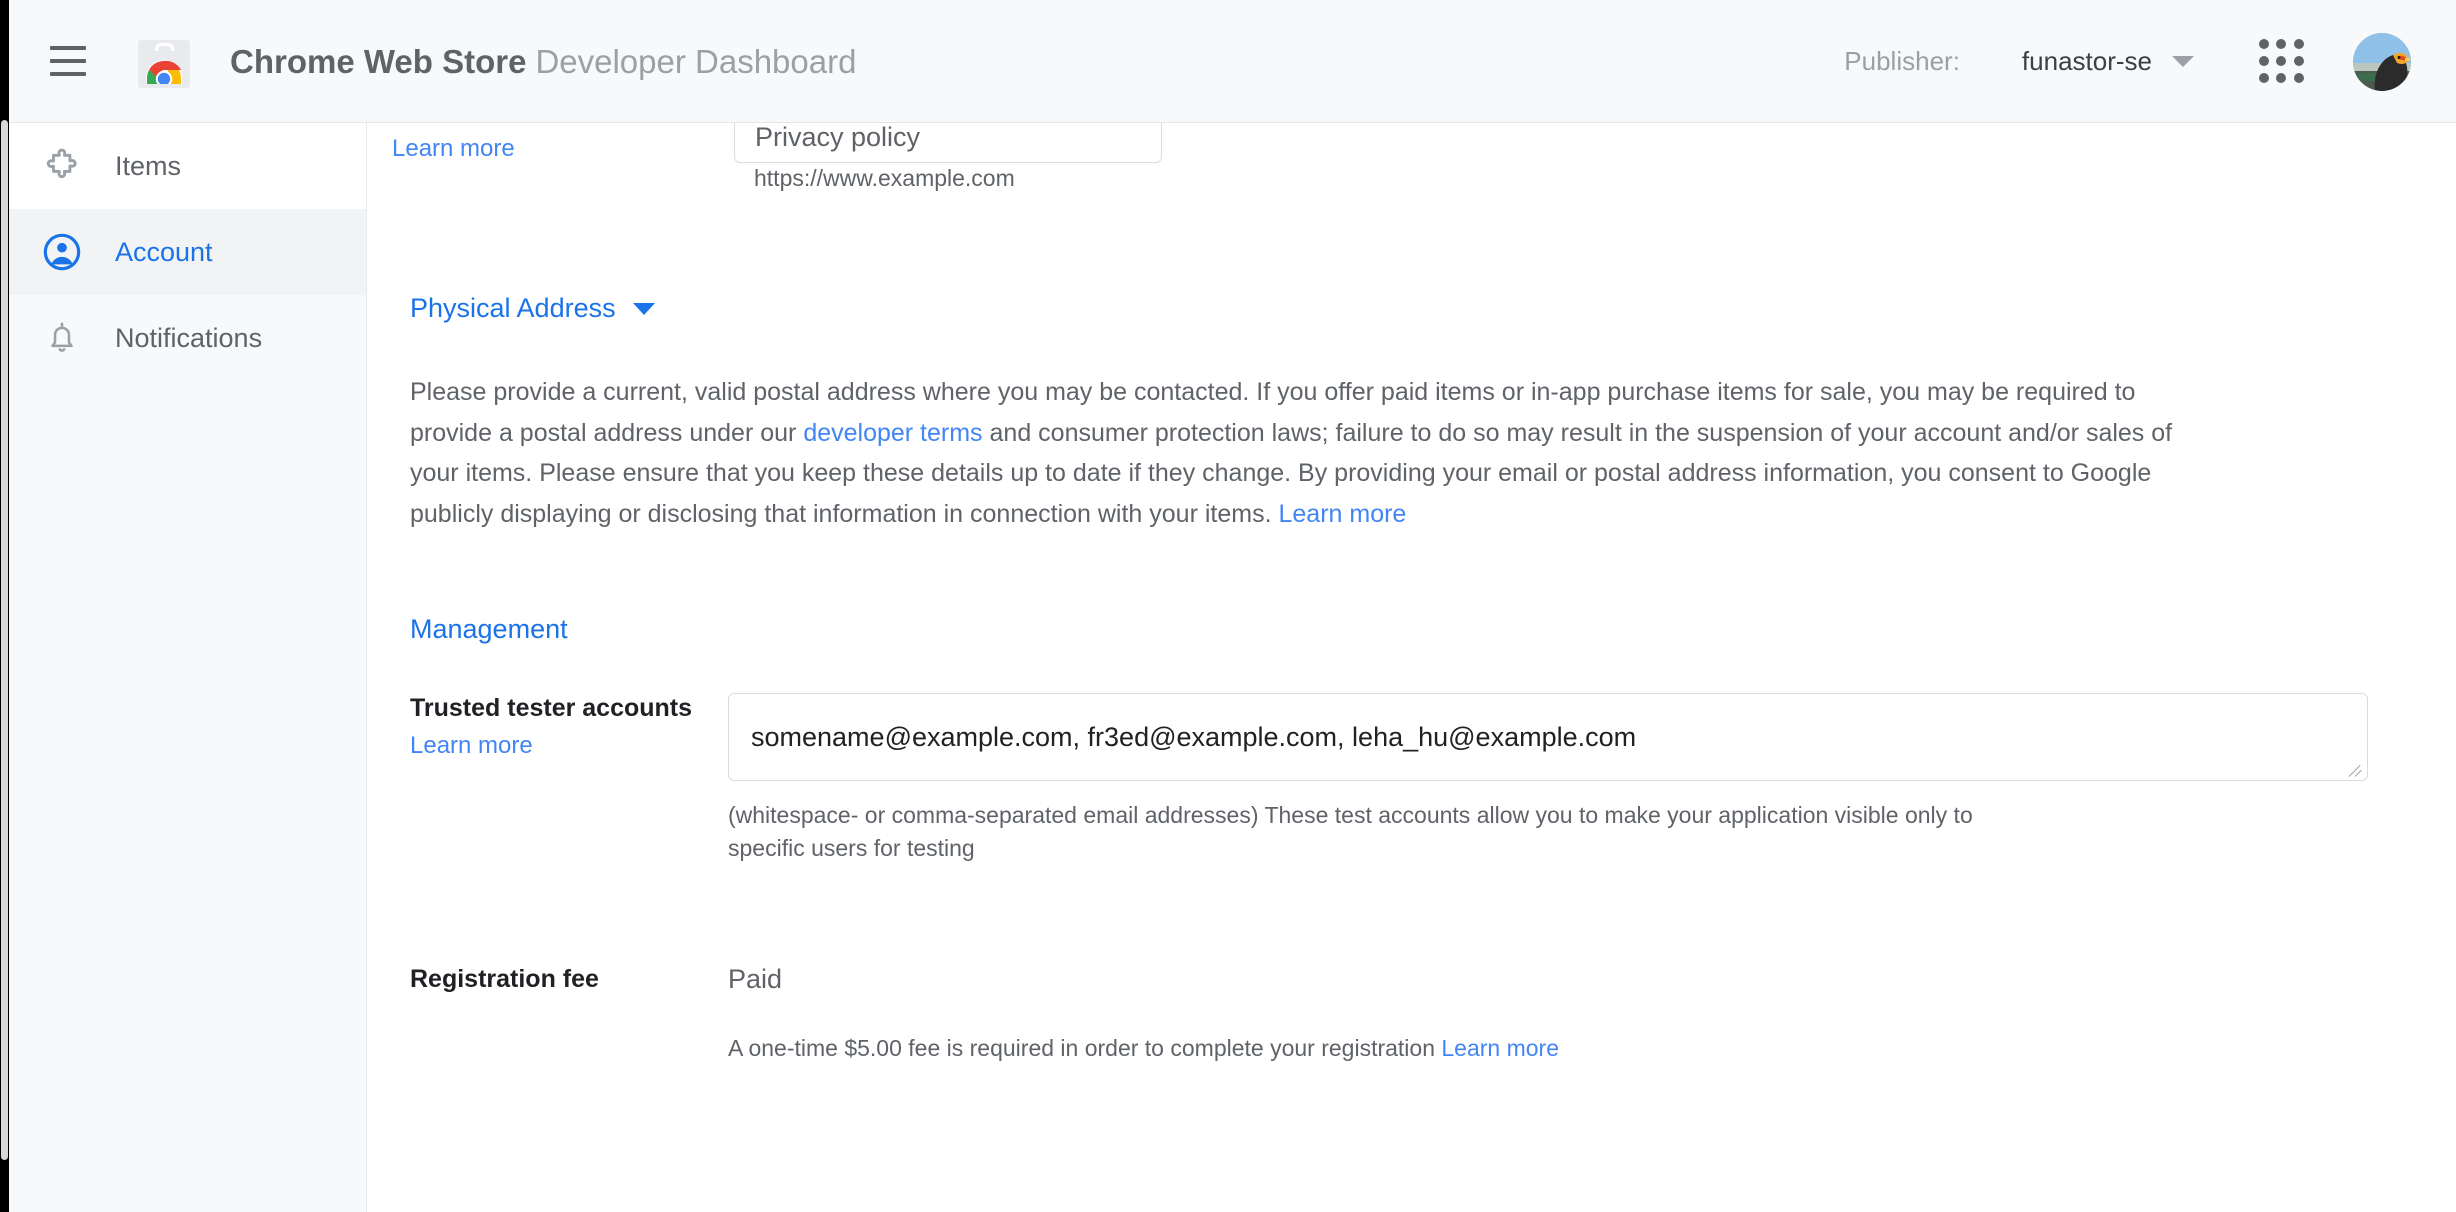  I want to click on trusted-tester-label-col: Trusted tester accounts Learn more, so click(569, 726).